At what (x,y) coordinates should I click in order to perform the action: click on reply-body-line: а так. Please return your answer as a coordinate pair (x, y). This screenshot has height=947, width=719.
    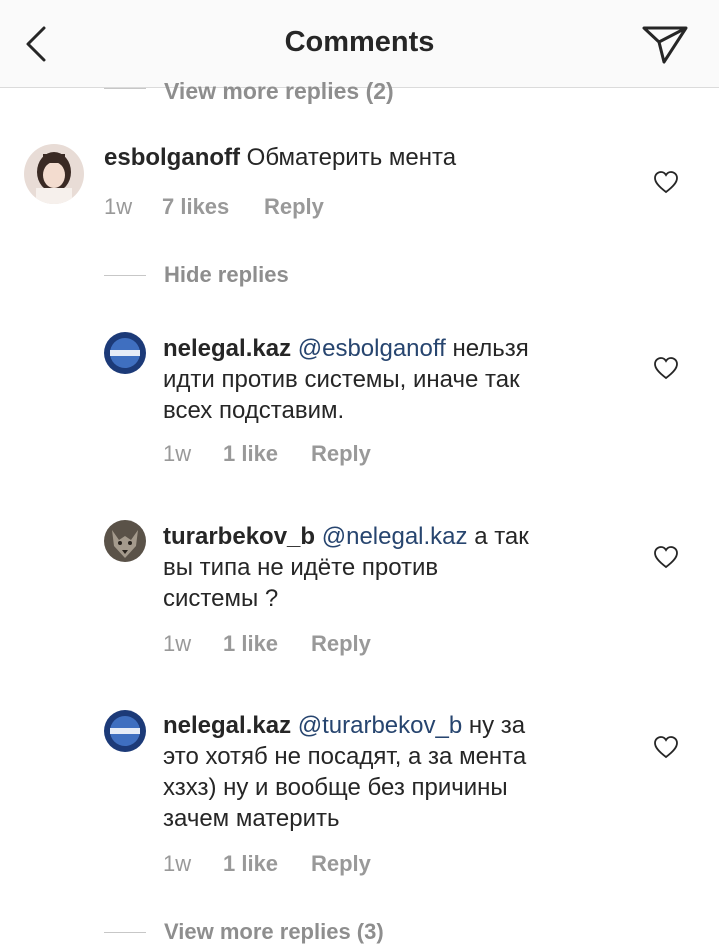
    Looking at the image, I should click on (501, 536).